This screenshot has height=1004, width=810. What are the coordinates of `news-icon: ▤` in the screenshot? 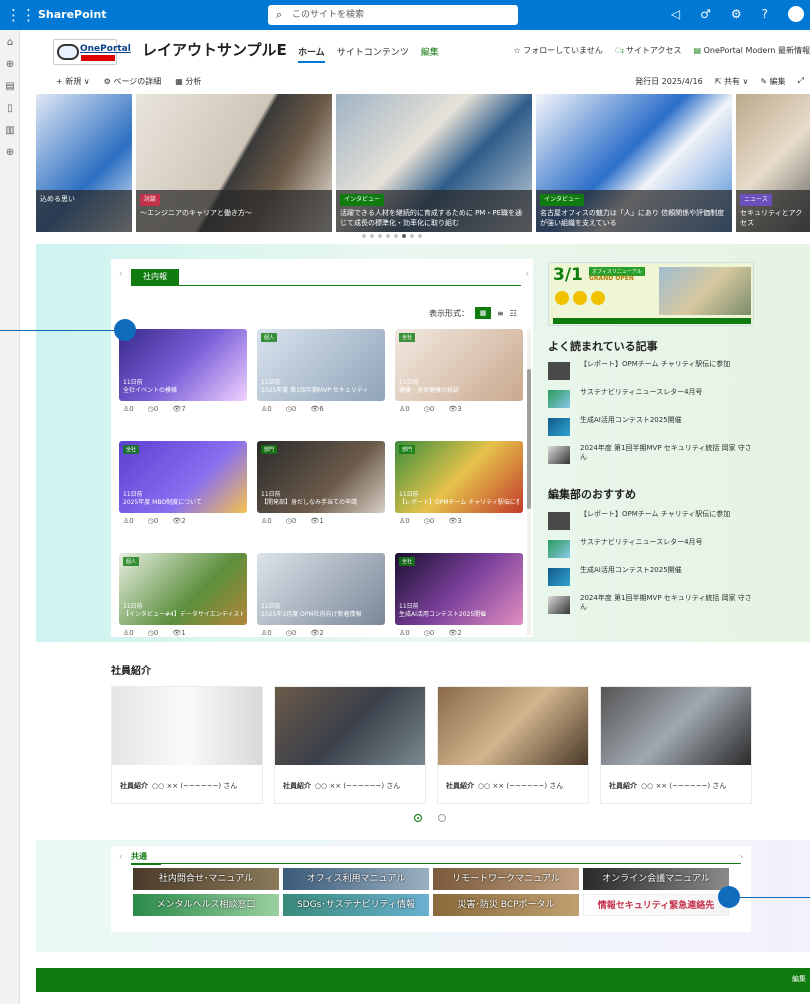 It's located at (10, 87).